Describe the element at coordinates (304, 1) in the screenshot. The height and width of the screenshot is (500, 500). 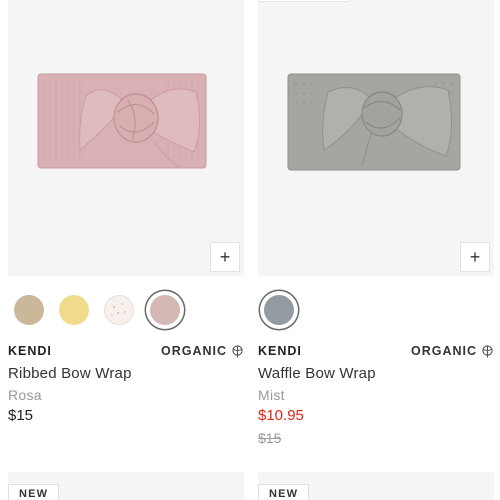
I see `badge-tab` at that location.